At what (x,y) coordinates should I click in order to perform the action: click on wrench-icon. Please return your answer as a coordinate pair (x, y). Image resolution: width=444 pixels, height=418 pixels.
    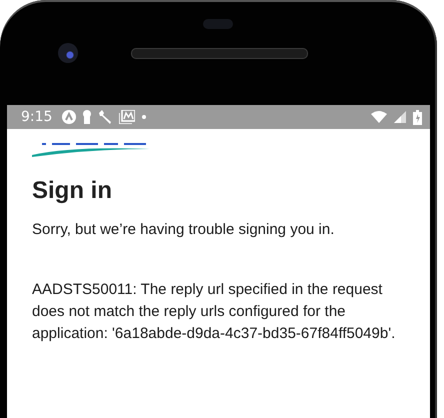
    Looking at the image, I should click on (105, 117).